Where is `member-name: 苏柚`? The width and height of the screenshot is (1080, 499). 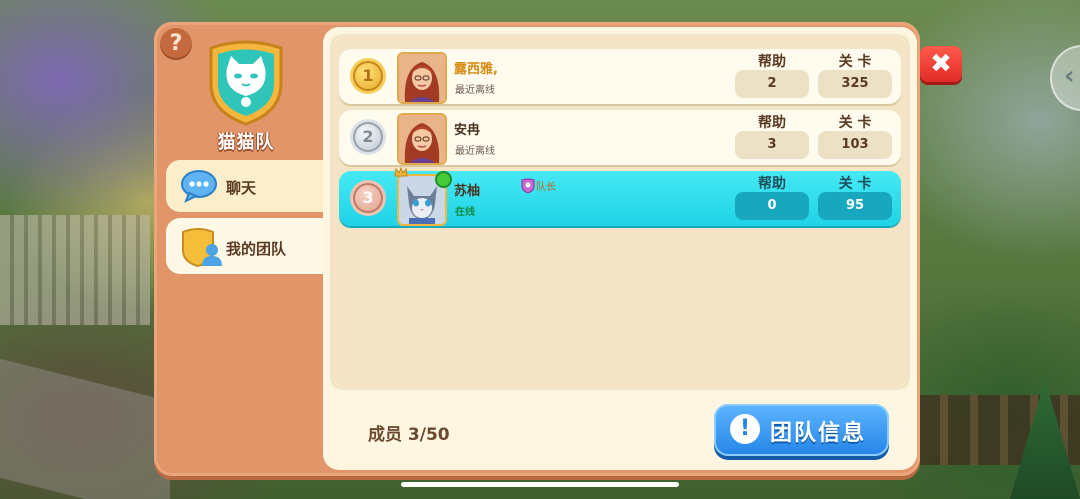
member-name: 苏柚 is located at coordinates (467, 191).